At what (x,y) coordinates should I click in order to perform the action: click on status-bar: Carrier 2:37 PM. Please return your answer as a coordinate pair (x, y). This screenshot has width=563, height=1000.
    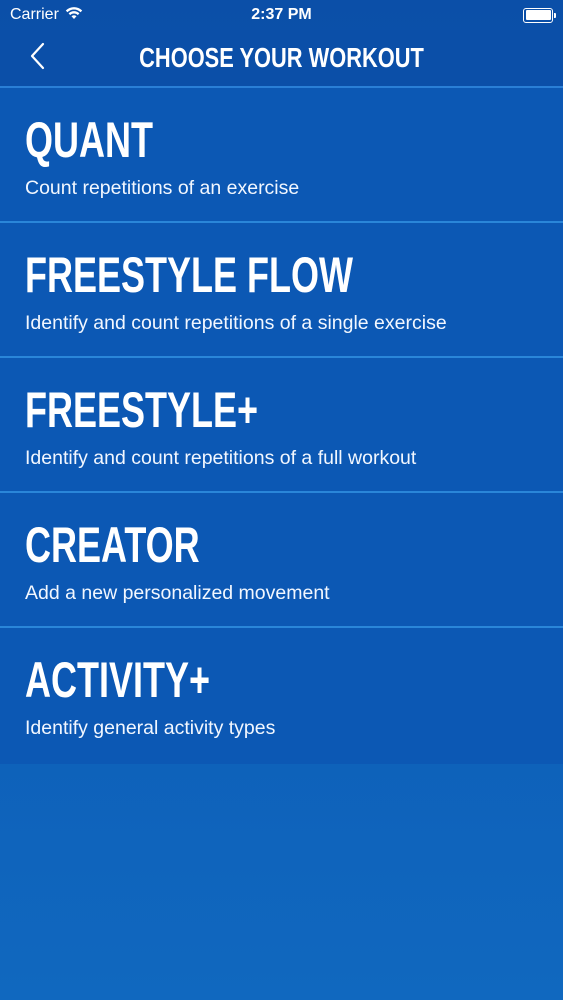
    Looking at the image, I should click on (281, 15).